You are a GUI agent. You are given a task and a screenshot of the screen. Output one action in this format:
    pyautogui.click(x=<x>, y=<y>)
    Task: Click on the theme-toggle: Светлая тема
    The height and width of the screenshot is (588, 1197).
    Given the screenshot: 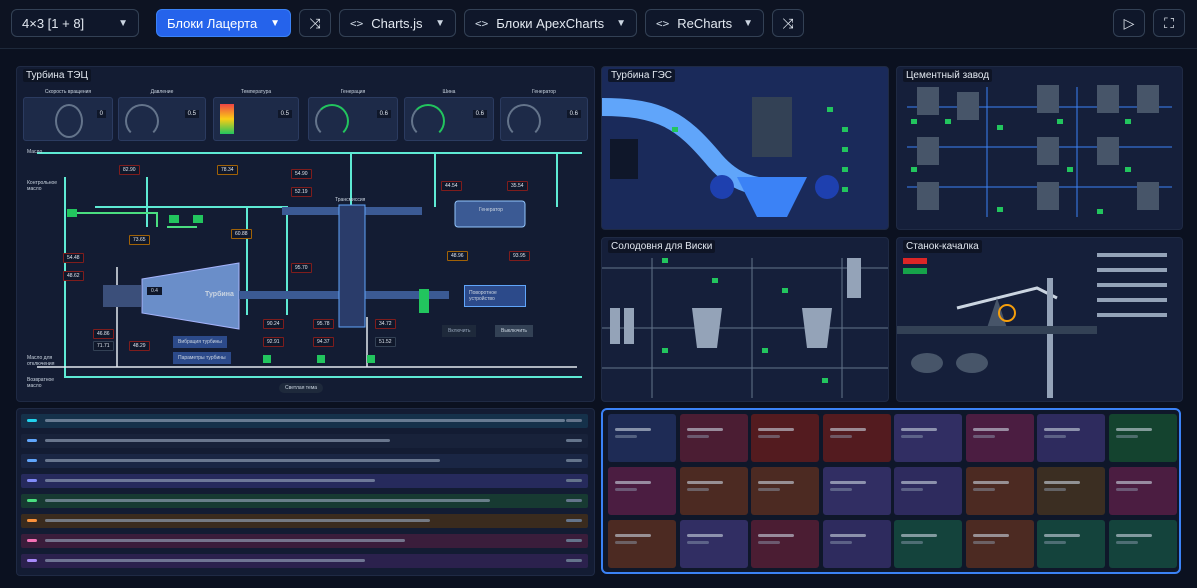 What is the action you would take?
    pyautogui.click(x=301, y=388)
    